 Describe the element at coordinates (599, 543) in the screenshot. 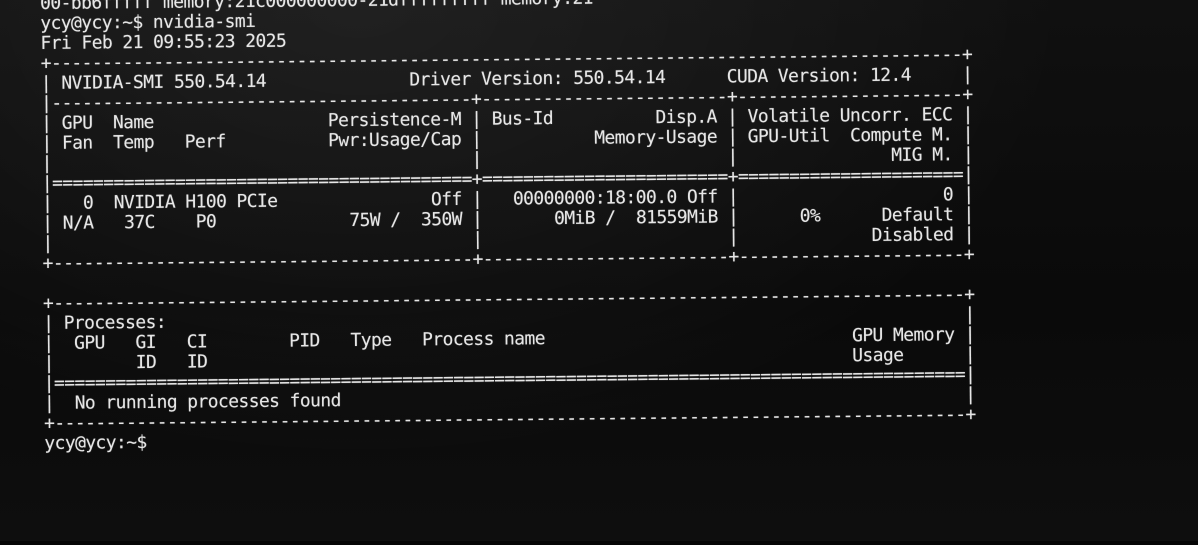

I see `monitor-bezel` at that location.